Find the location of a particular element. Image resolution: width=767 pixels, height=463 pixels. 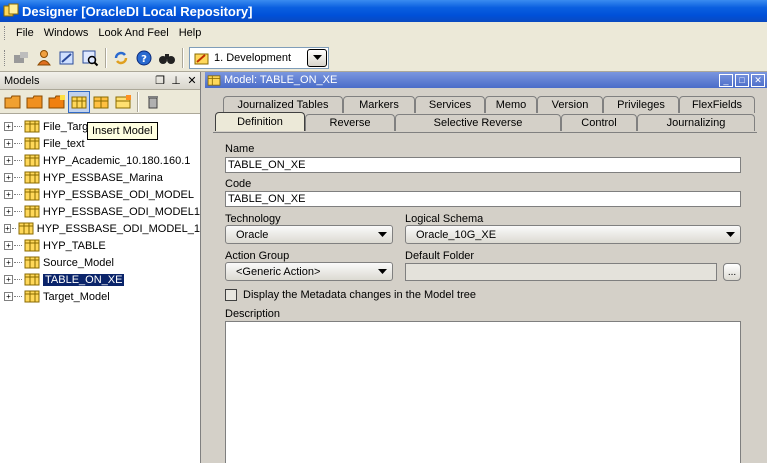

tree-item: + HYP_TABLE is located at coordinates (100, 245).